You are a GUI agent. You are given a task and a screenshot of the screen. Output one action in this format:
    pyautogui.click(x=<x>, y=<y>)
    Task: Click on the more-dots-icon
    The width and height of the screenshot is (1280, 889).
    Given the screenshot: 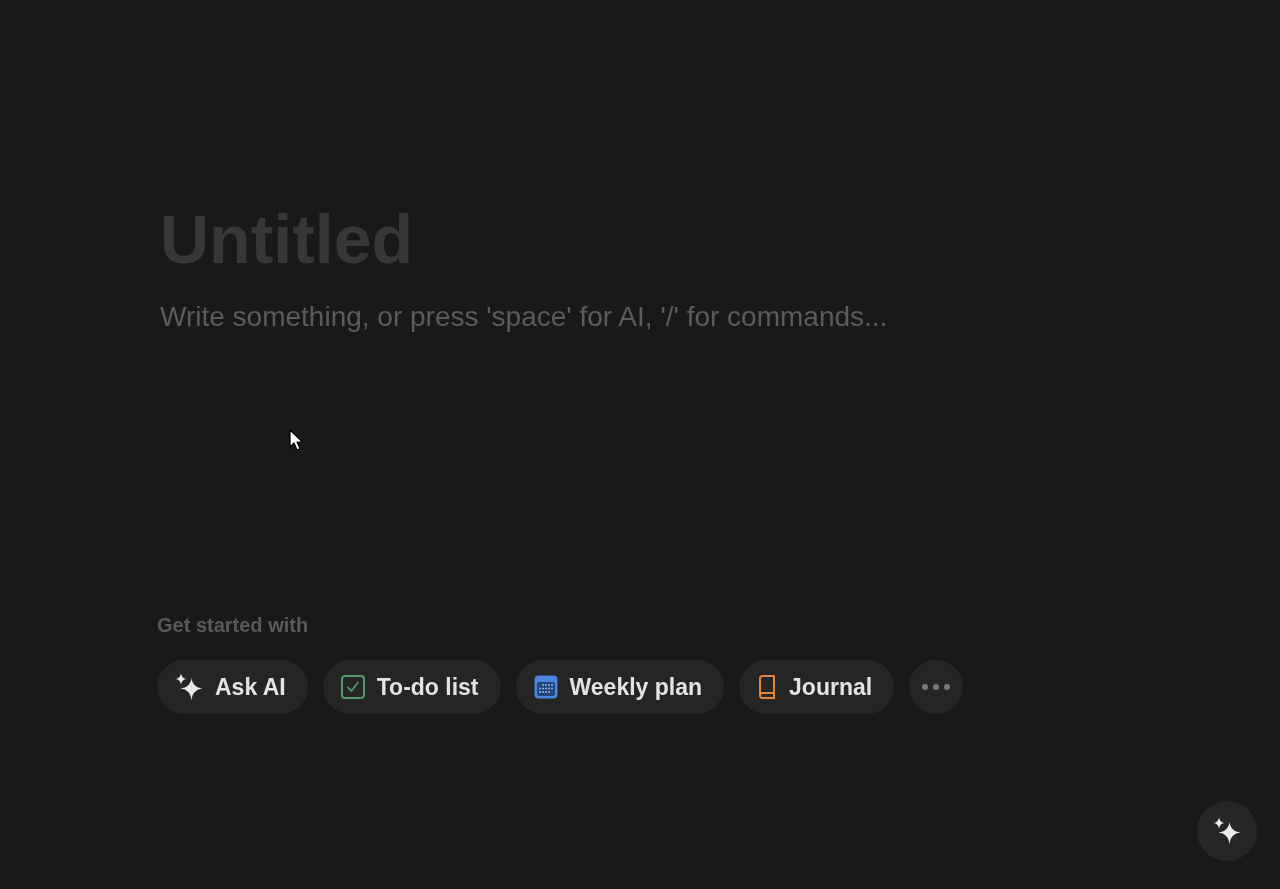 What is the action you would take?
    pyautogui.click(x=936, y=687)
    